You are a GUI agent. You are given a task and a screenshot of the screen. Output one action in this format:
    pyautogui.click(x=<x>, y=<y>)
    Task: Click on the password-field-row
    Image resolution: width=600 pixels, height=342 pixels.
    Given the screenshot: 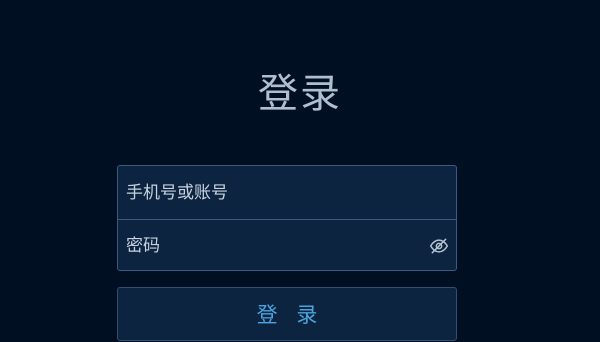 What is the action you would take?
    pyautogui.click(x=287, y=244)
    